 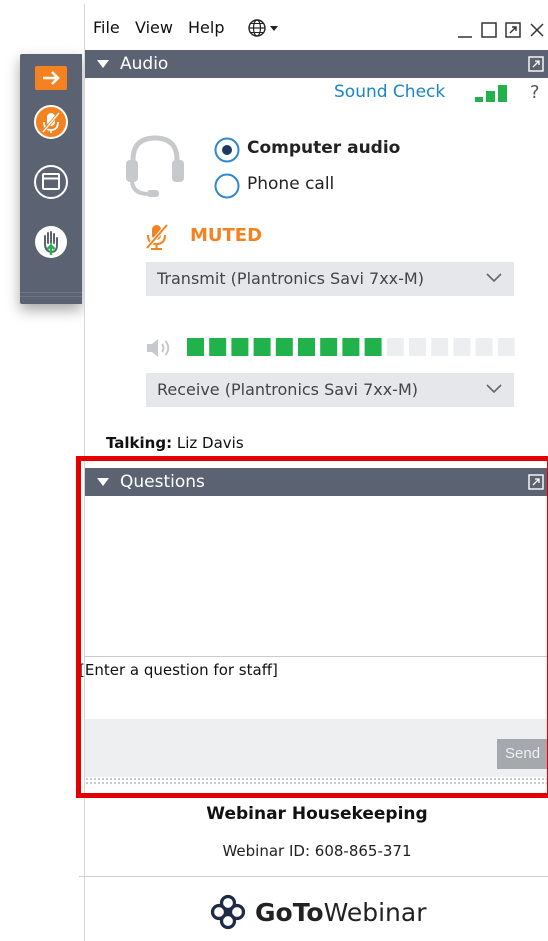 I want to click on minimize-icon, so click(x=465, y=30).